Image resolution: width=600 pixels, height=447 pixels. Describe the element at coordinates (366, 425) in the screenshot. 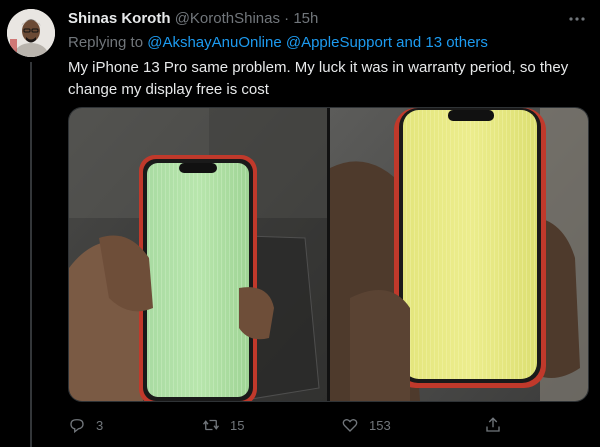

I see `like-button: 153` at that location.